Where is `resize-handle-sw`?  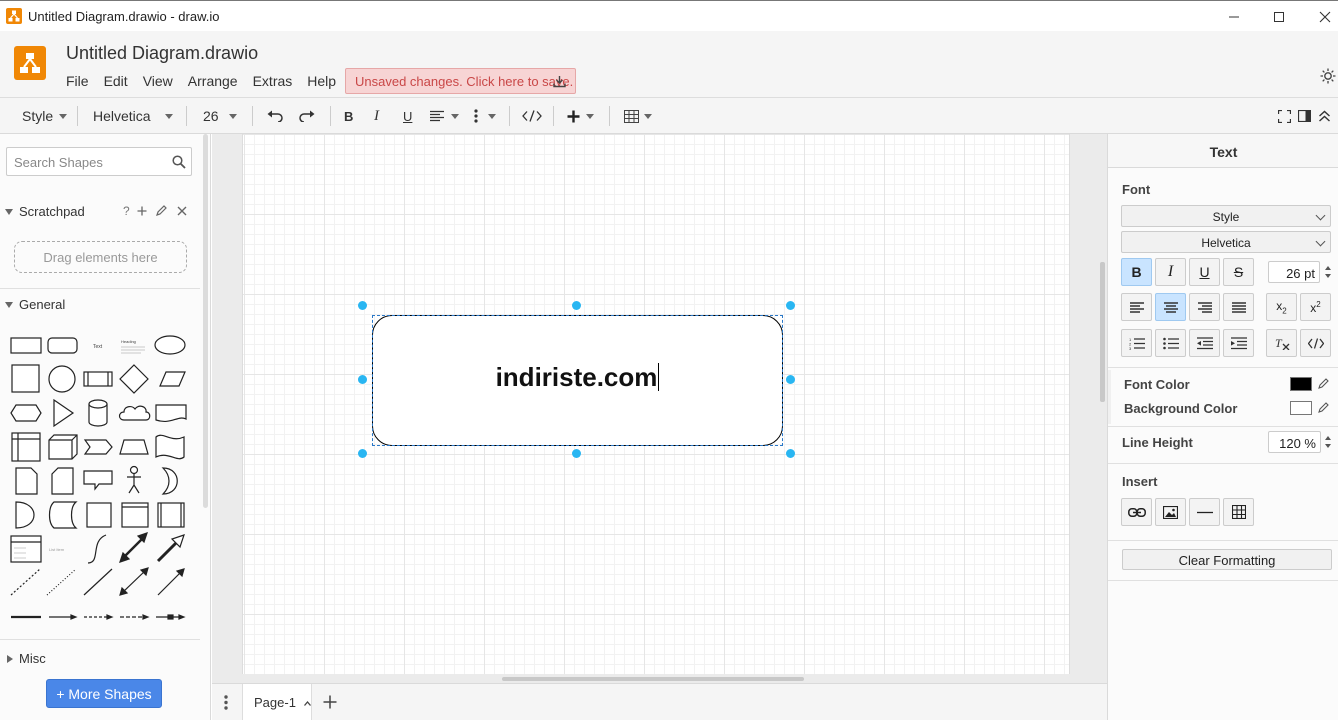
resize-handle-sw is located at coordinates (362, 453).